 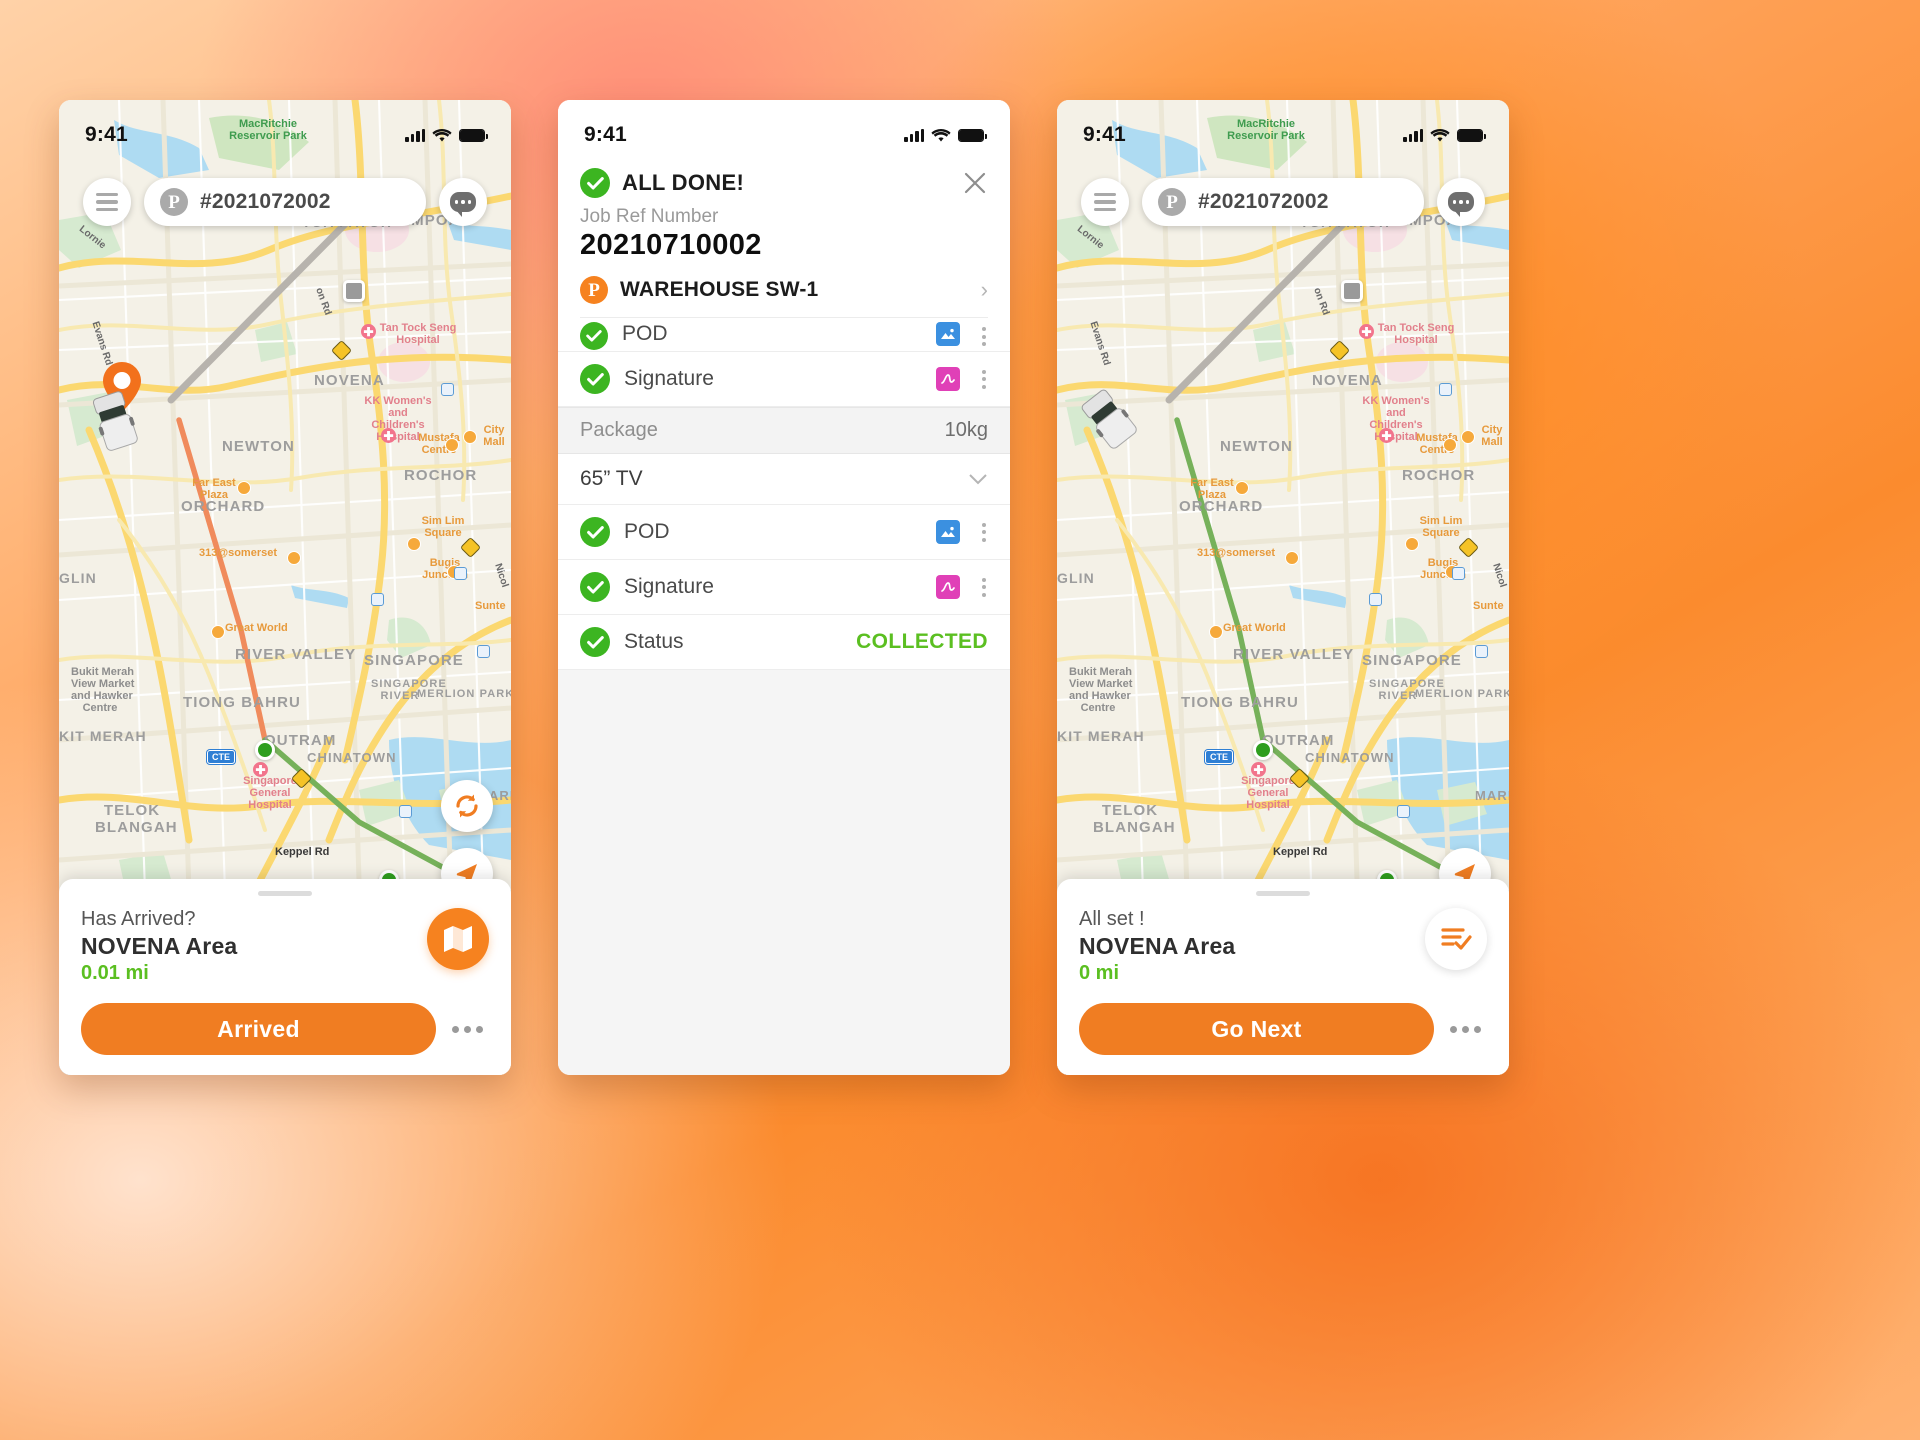 I want to click on task-row-pod-bottom: POD, so click(x=784, y=532).